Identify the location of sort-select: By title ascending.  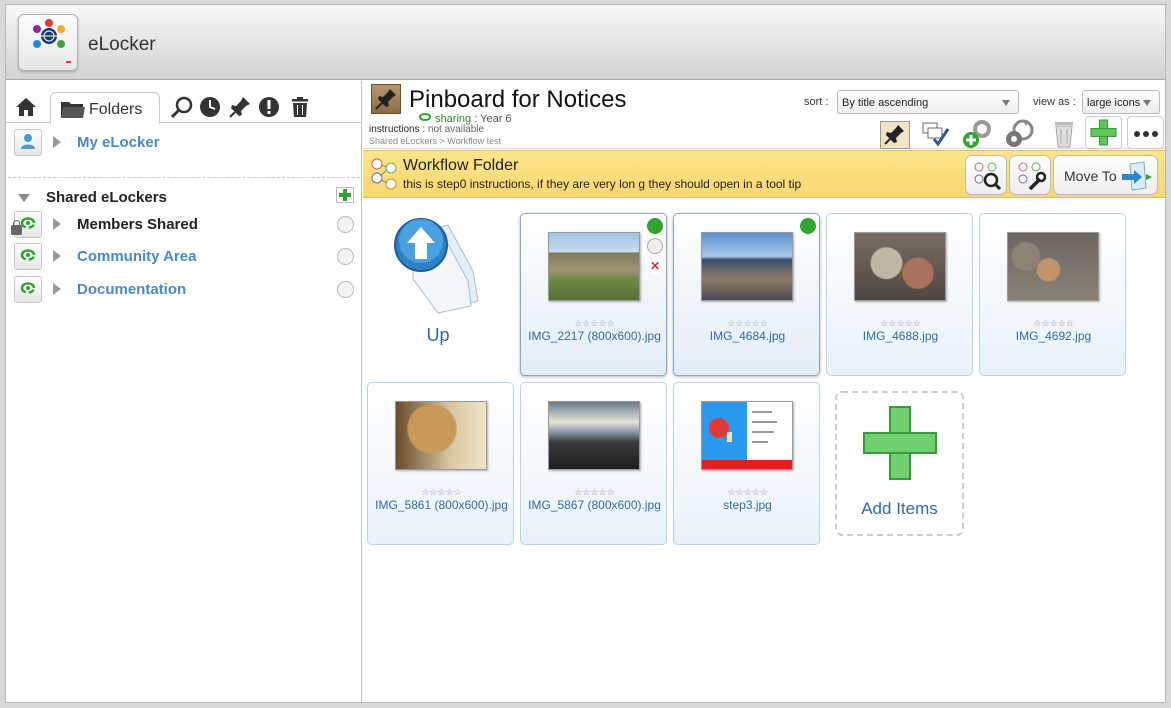
(928, 102).